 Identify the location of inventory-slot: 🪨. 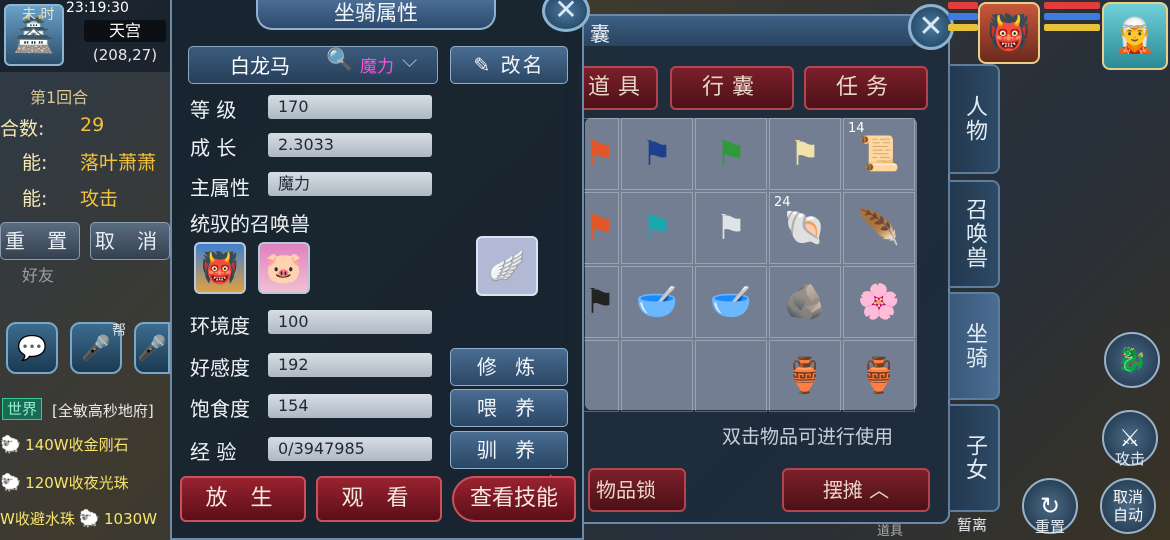
(805, 302).